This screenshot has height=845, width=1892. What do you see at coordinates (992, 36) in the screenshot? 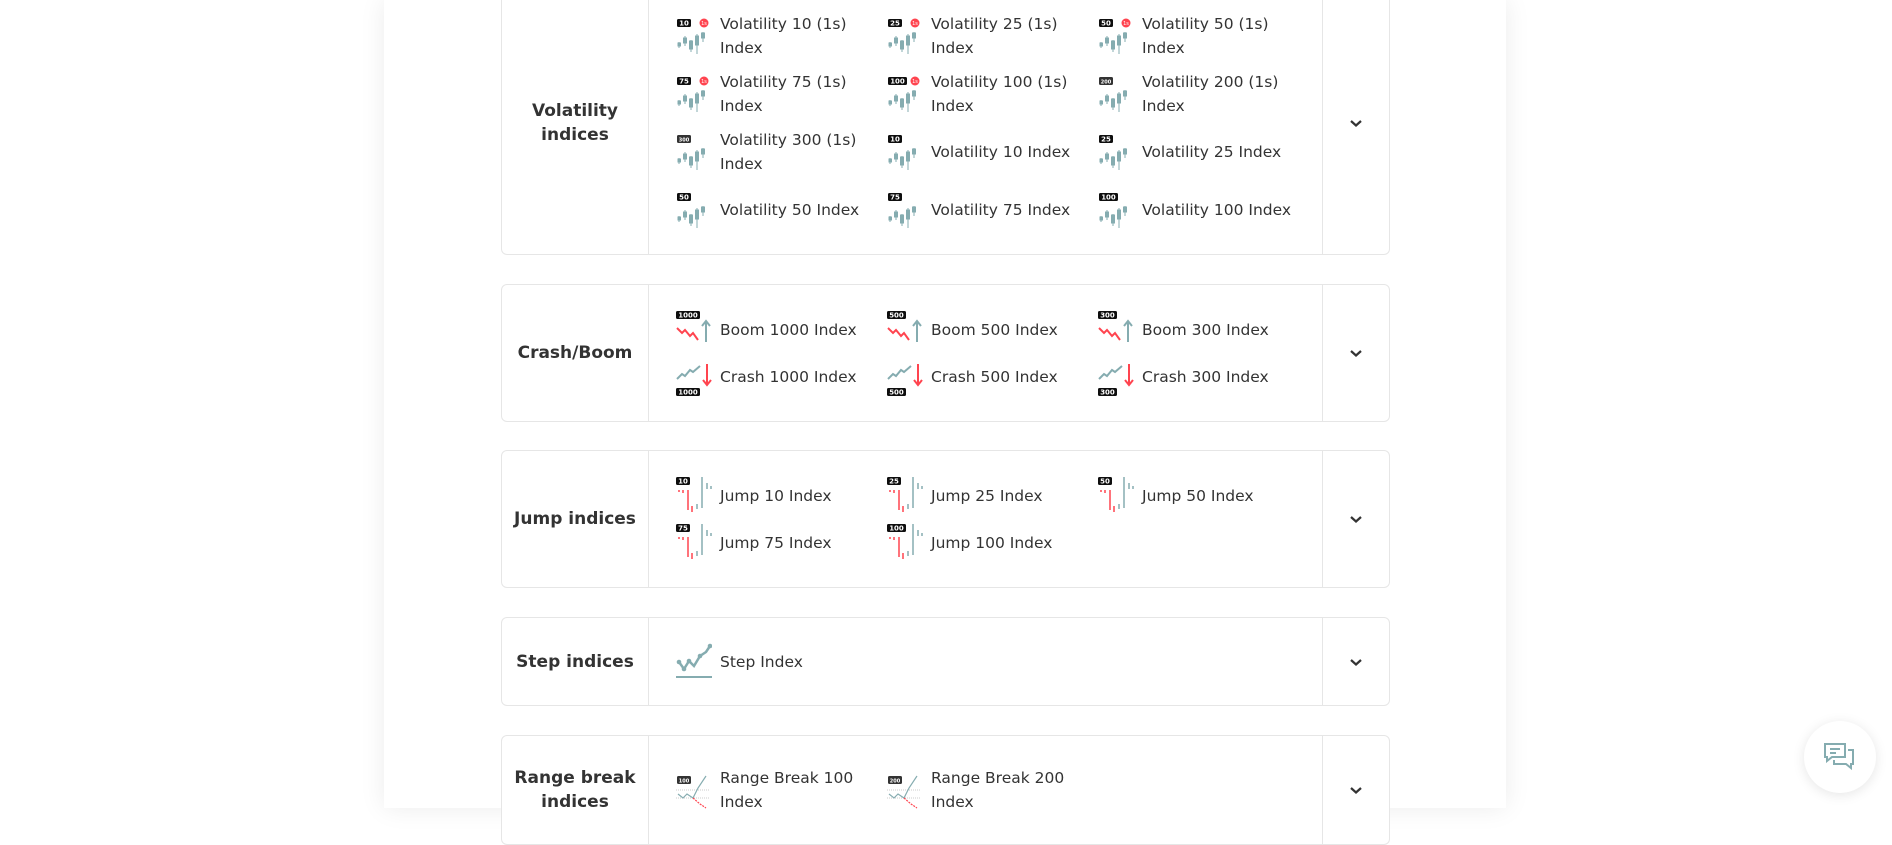
I see `market-item: 25 1s Volatility 25 (1s) Index` at bounding box center [992, 36].